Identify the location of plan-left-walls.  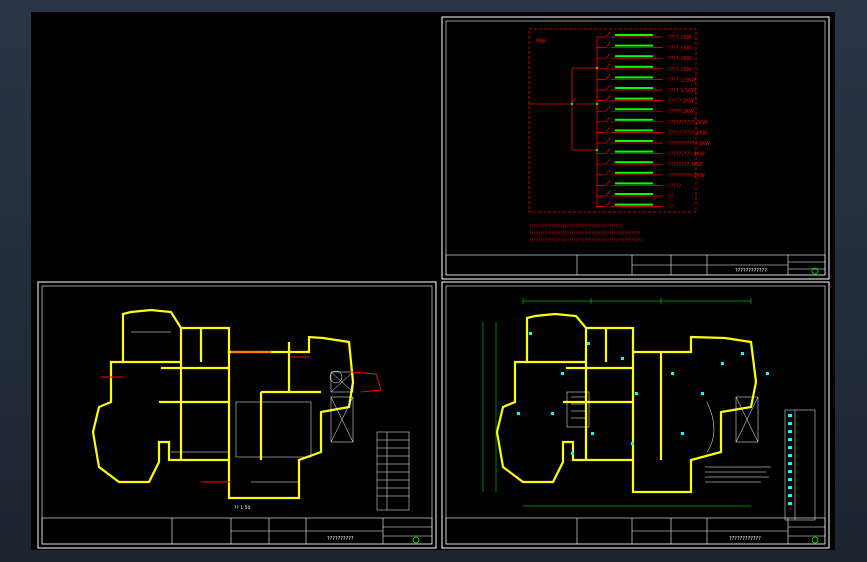
(223, 404).